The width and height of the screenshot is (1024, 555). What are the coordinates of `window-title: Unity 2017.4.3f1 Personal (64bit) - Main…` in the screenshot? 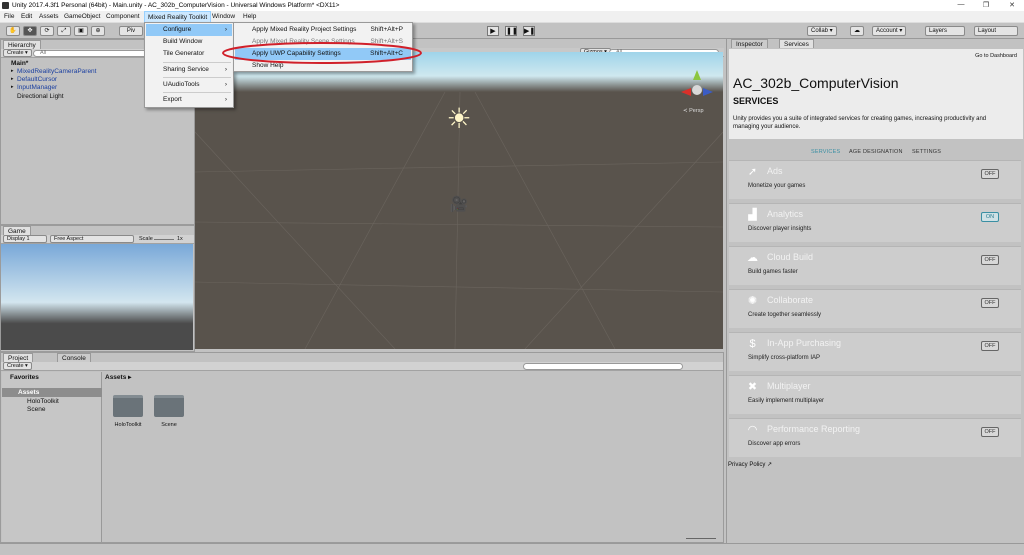 It's located at (176, 5).